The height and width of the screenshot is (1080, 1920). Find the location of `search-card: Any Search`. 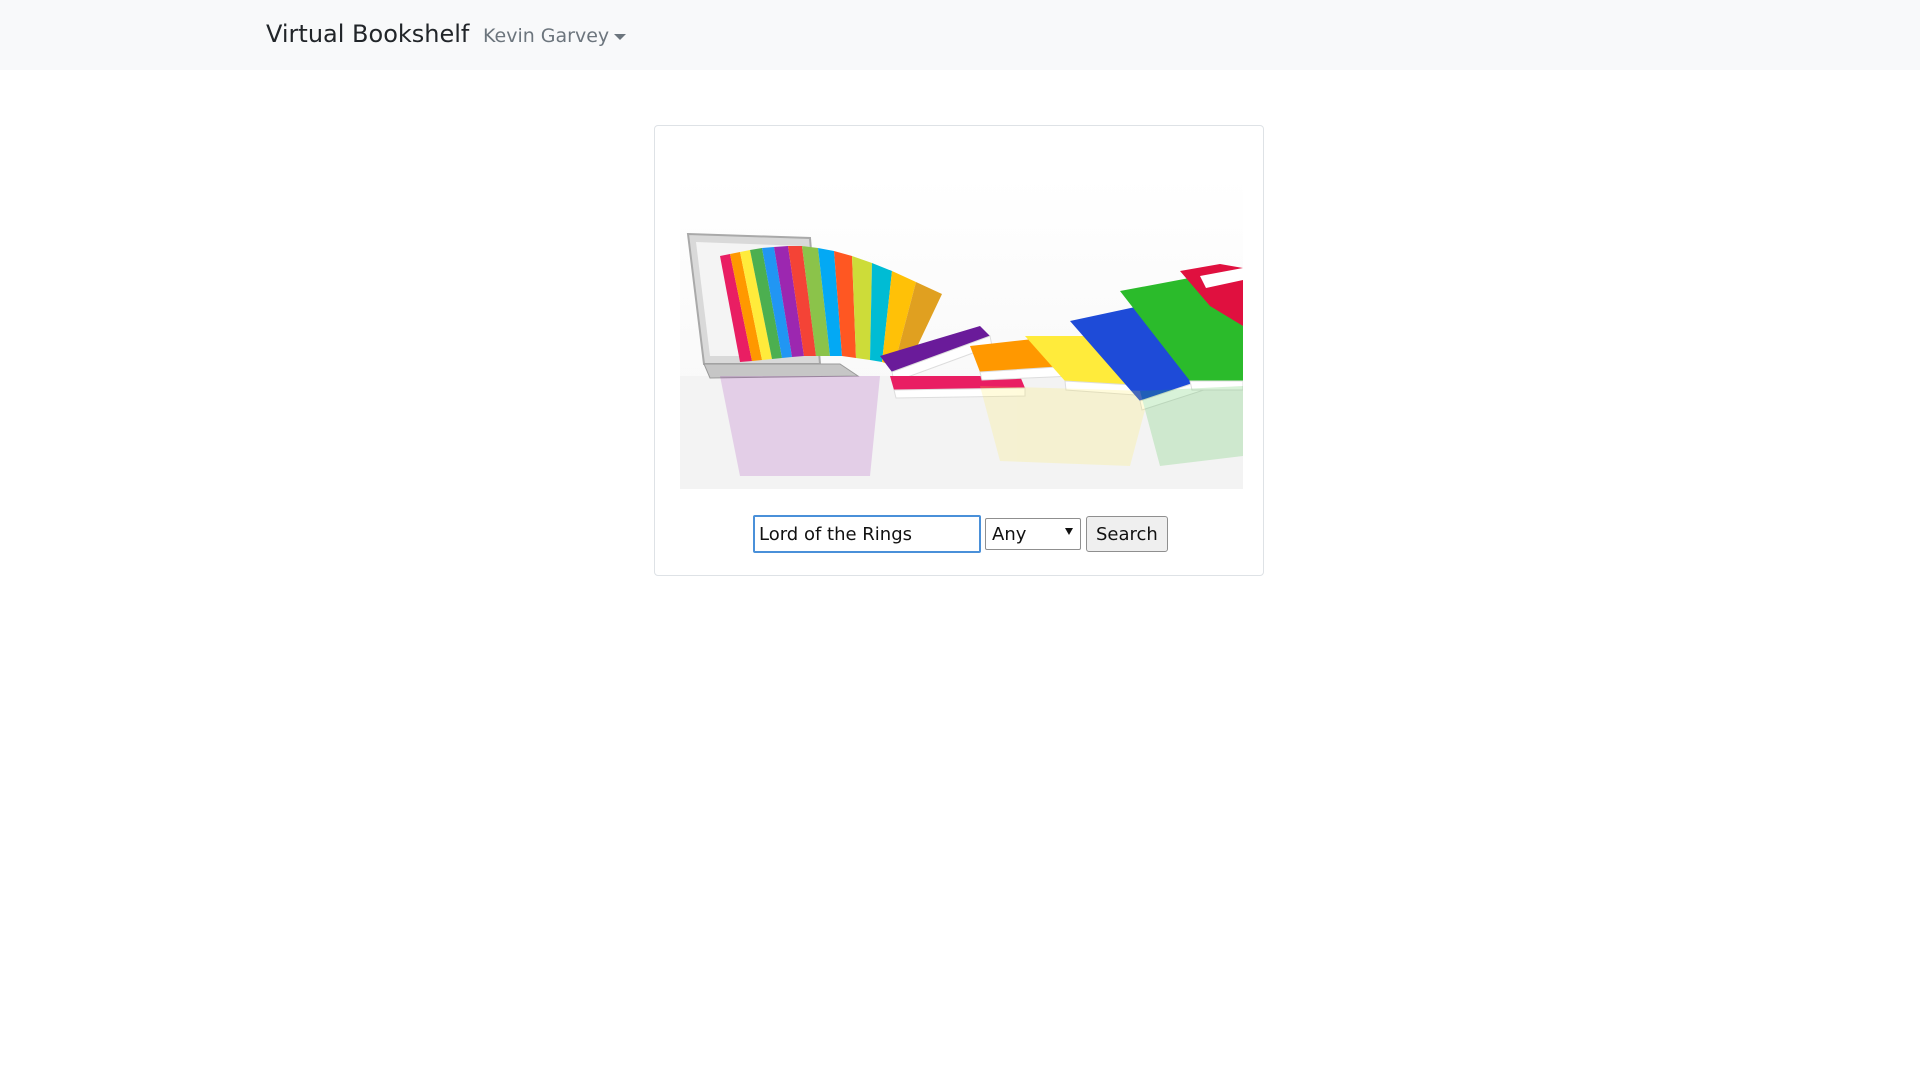

search-card: Any Search is located at coordinates (959, 350).